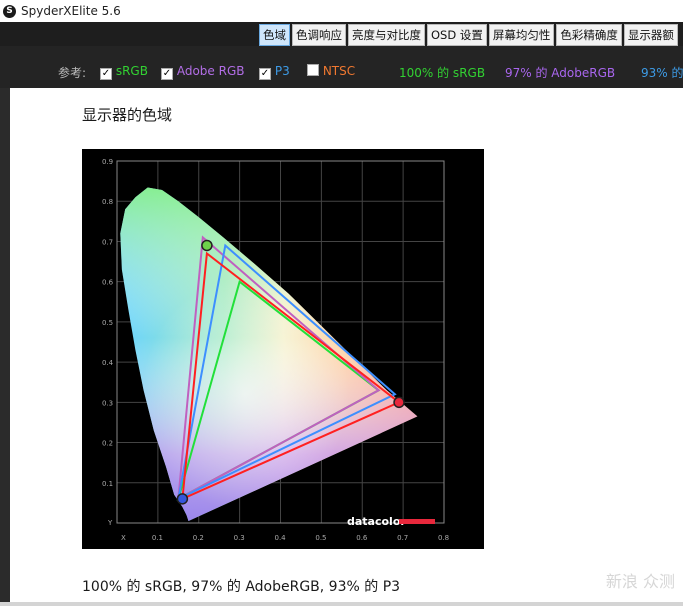 Image resolution: width=683 pixels, height=606 pixels. What do you see at coordinates (107, 323) in the screenshot?
I see `y-tick-label: 0.5` at bounding box center [107, 323].